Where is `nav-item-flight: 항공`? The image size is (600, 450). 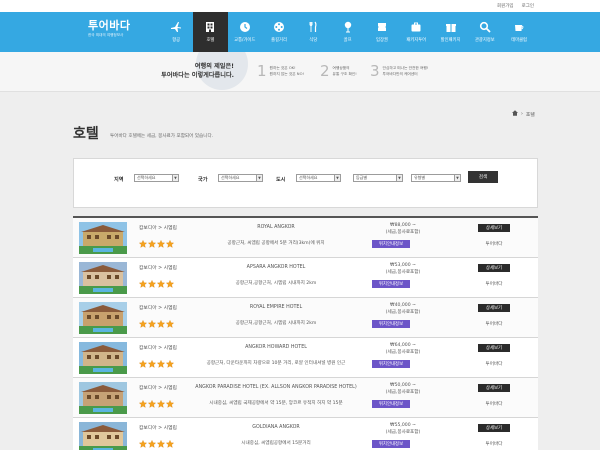 nav-item-flight: 항공 is located at coordinates (176, 32).